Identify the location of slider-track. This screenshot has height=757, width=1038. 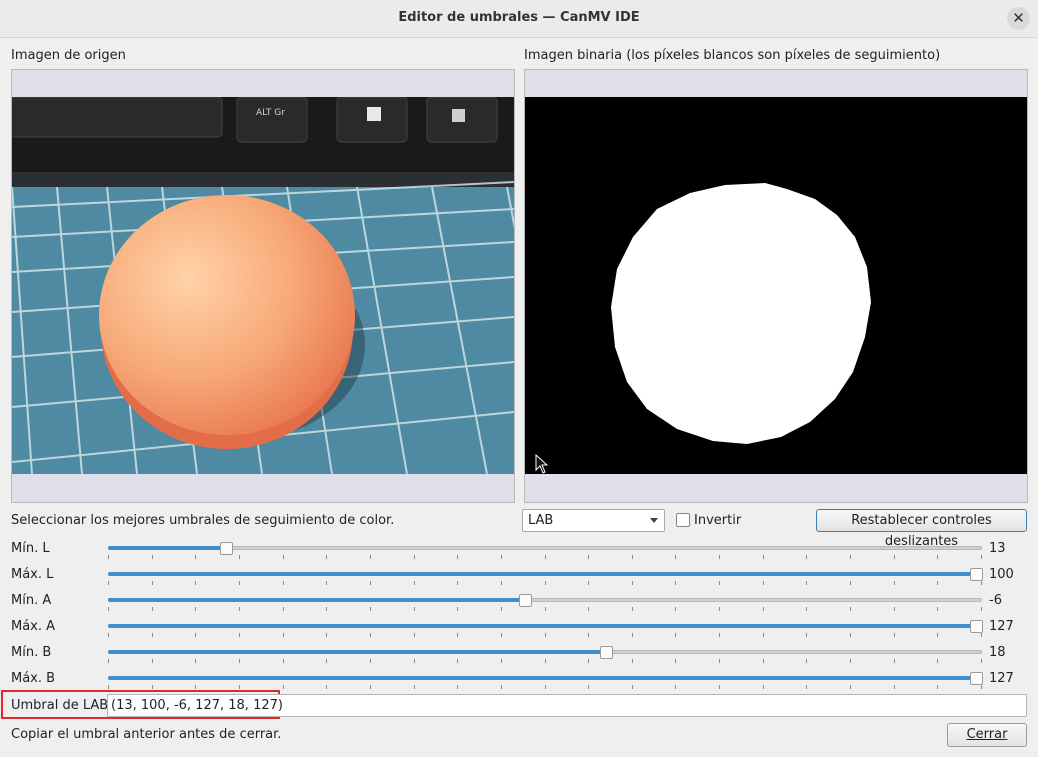
(545, 548).